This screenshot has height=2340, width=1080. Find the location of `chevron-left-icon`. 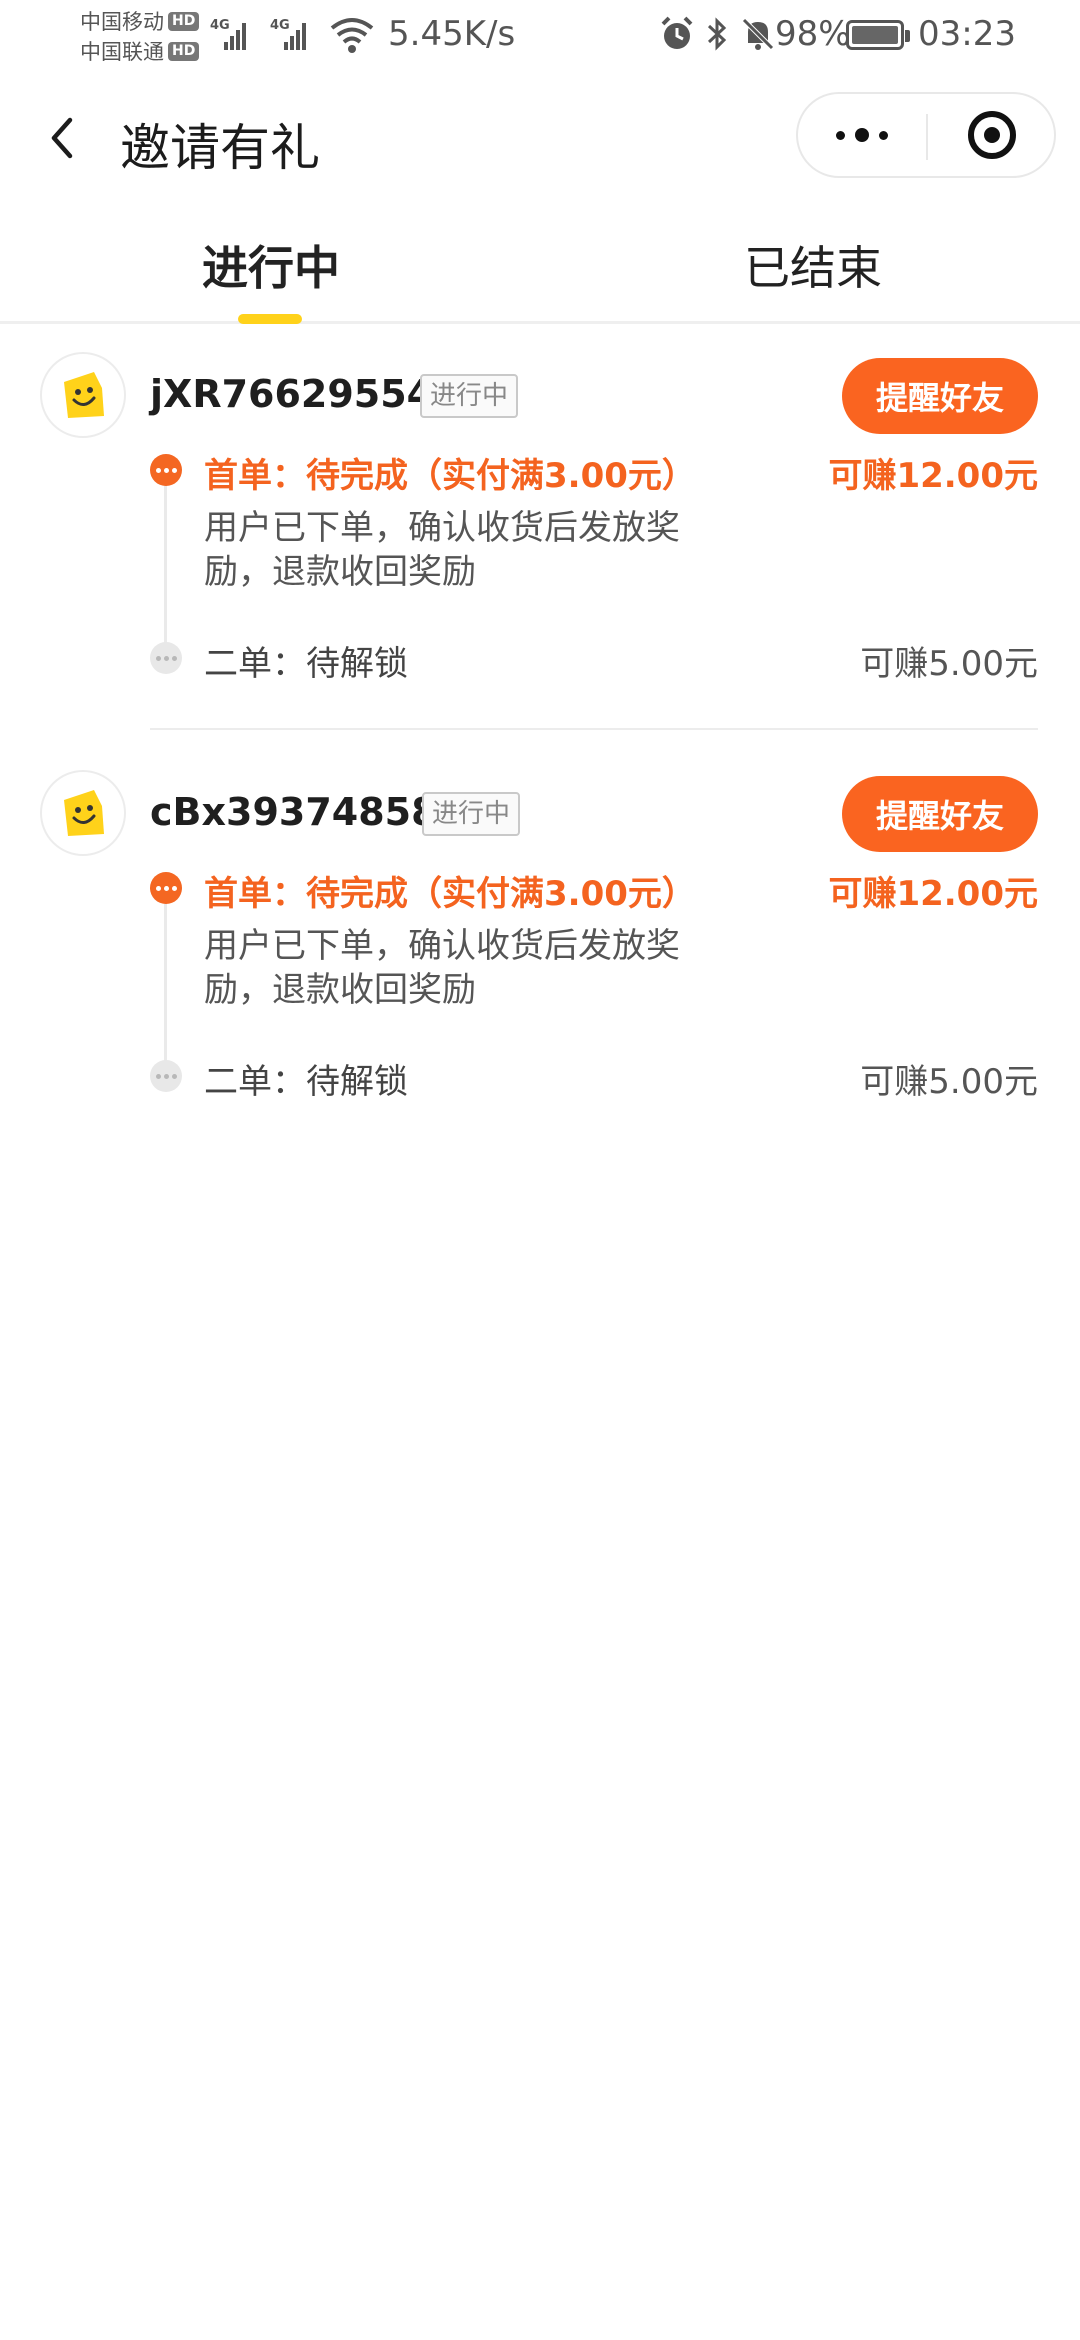

chevron-left-icon is located at coordinates (62, 138).